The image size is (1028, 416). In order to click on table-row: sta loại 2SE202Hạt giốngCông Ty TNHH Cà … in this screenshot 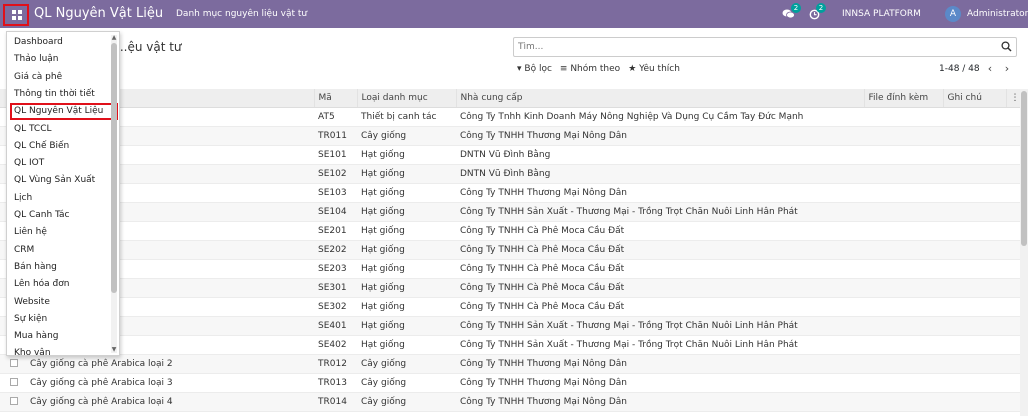, I will do `click(510, 250)`.